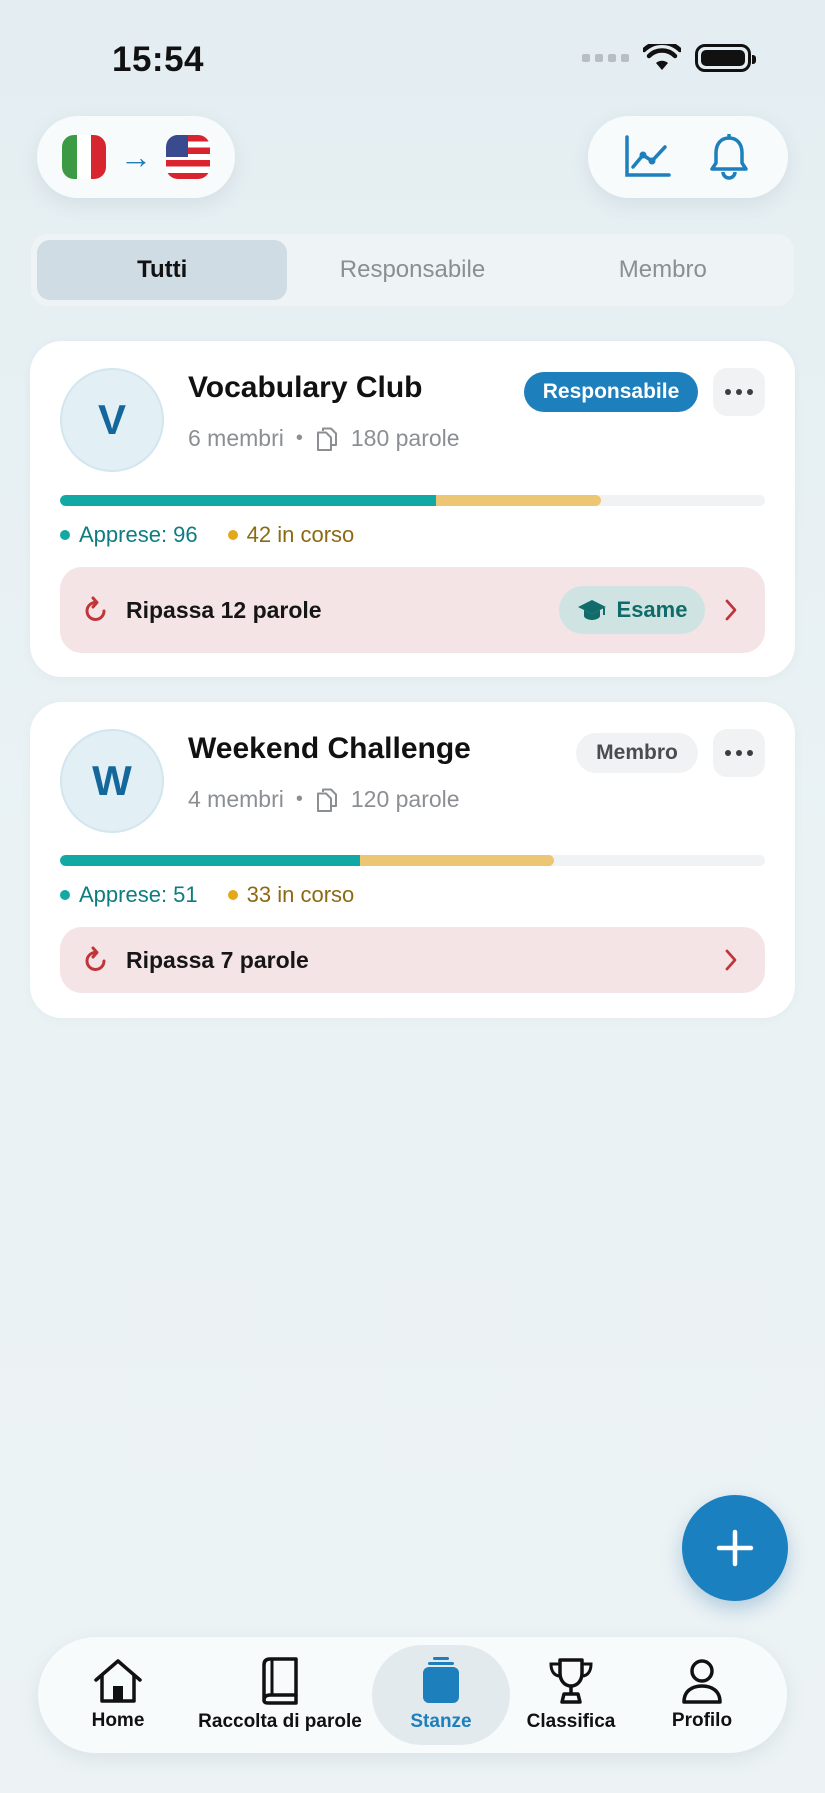 The width and height of the screenshot is (825, 1793). What do you see at coordinates (611, 392) in the screenshot?
I see `role-badge: Responsabile` at bounding box center [611, 392].